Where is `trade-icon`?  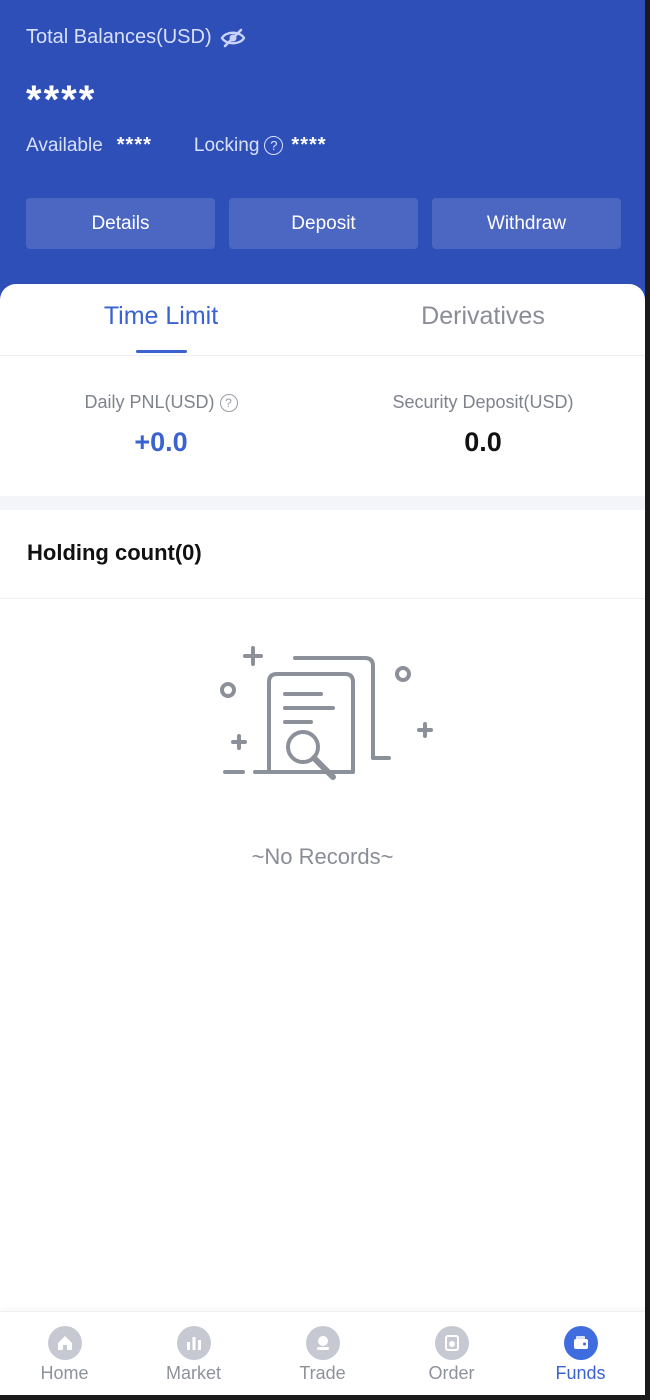 trade-icon is located at coordinates (322, 1343).